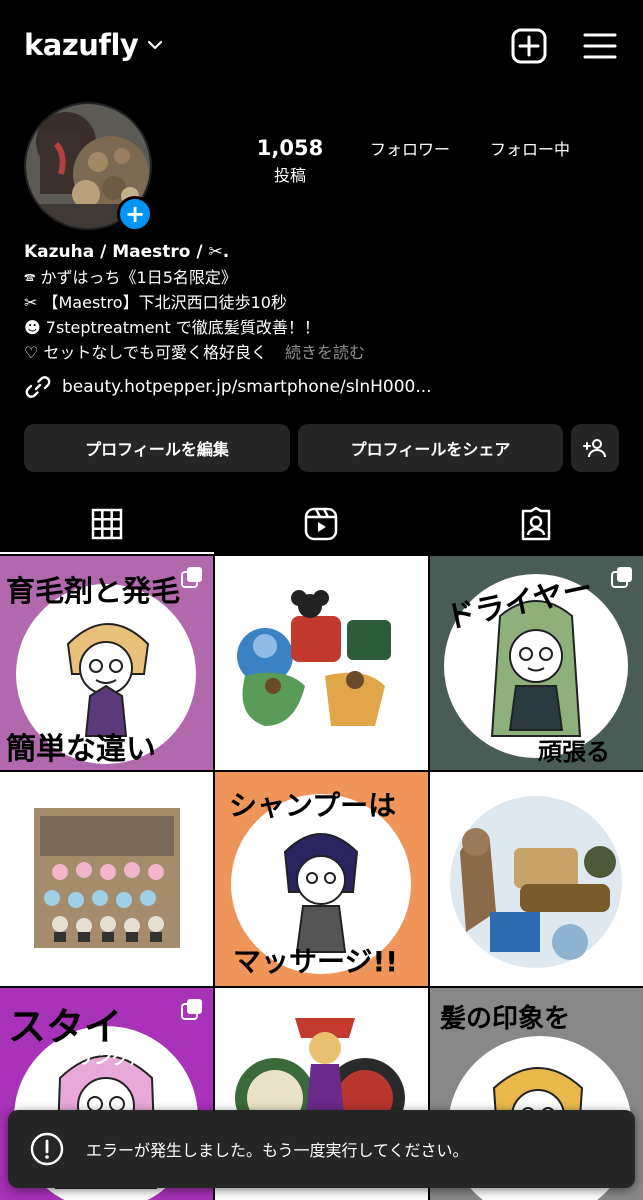 This screenshot has width=643, height=1200. I want to click on tagged-person-icon, so click(536, 524).